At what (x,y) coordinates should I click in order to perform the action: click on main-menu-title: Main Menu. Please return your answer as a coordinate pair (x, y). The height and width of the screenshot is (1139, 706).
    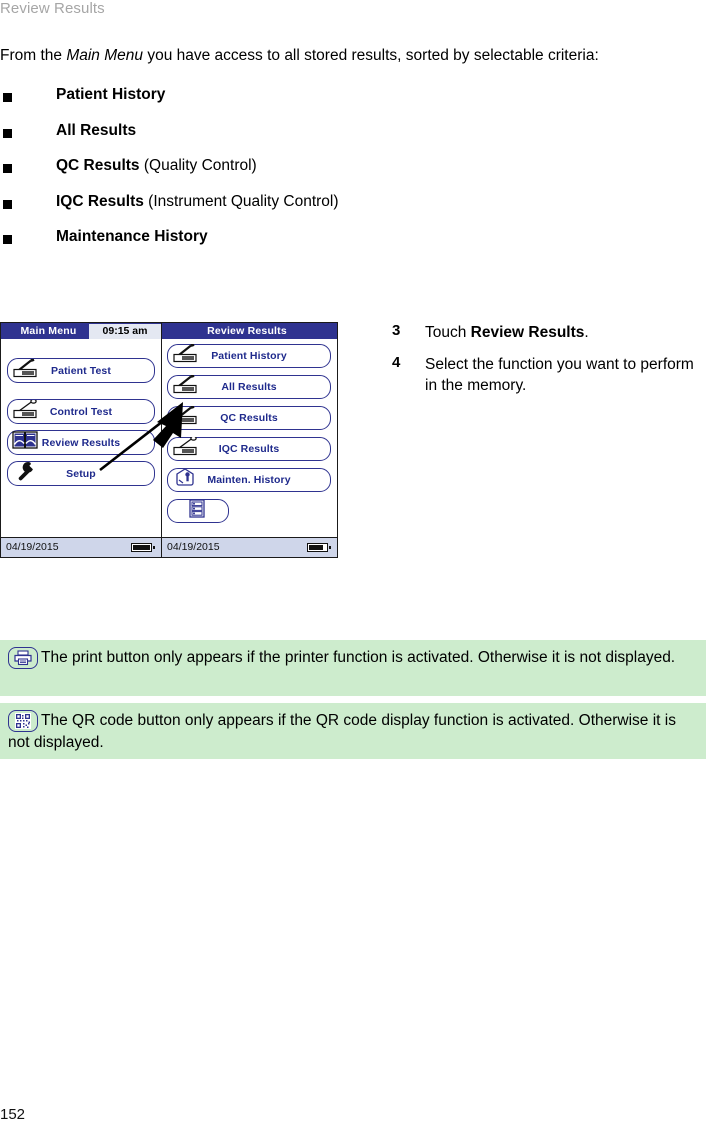
    Looking at the image, I should click on (48, 331).